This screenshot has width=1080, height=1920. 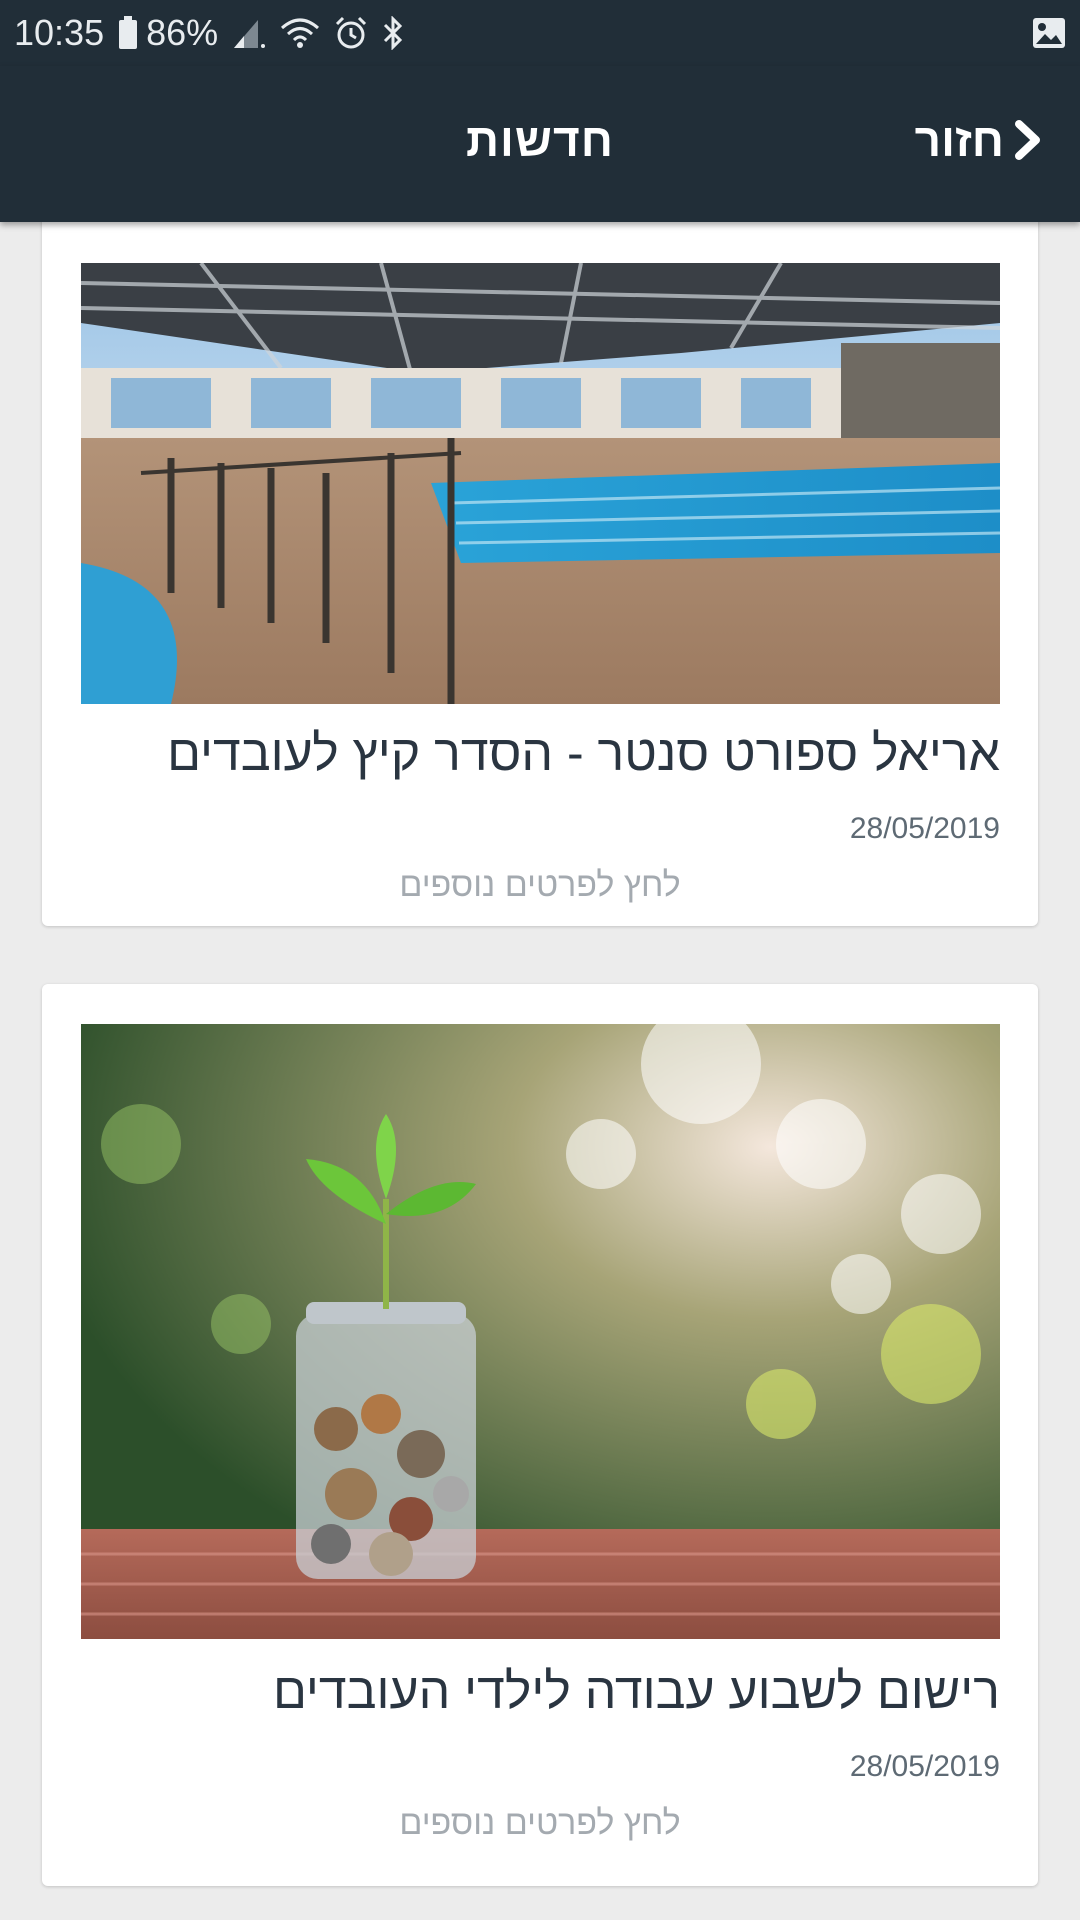 I want to click on chevron-right-icon, so click(x=1028, y=140).